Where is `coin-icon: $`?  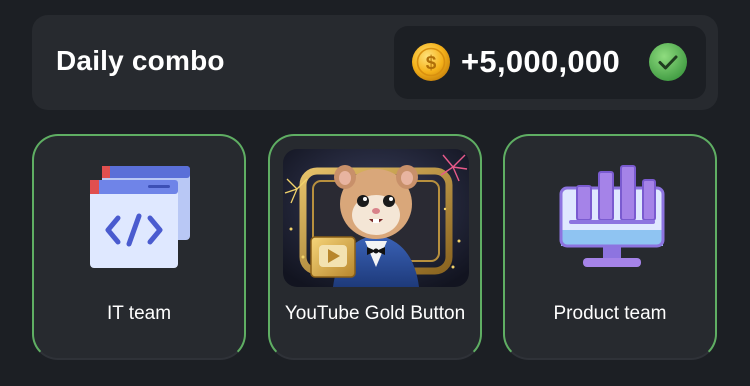
coin-icon: $ is located at coordinates (431, 62).